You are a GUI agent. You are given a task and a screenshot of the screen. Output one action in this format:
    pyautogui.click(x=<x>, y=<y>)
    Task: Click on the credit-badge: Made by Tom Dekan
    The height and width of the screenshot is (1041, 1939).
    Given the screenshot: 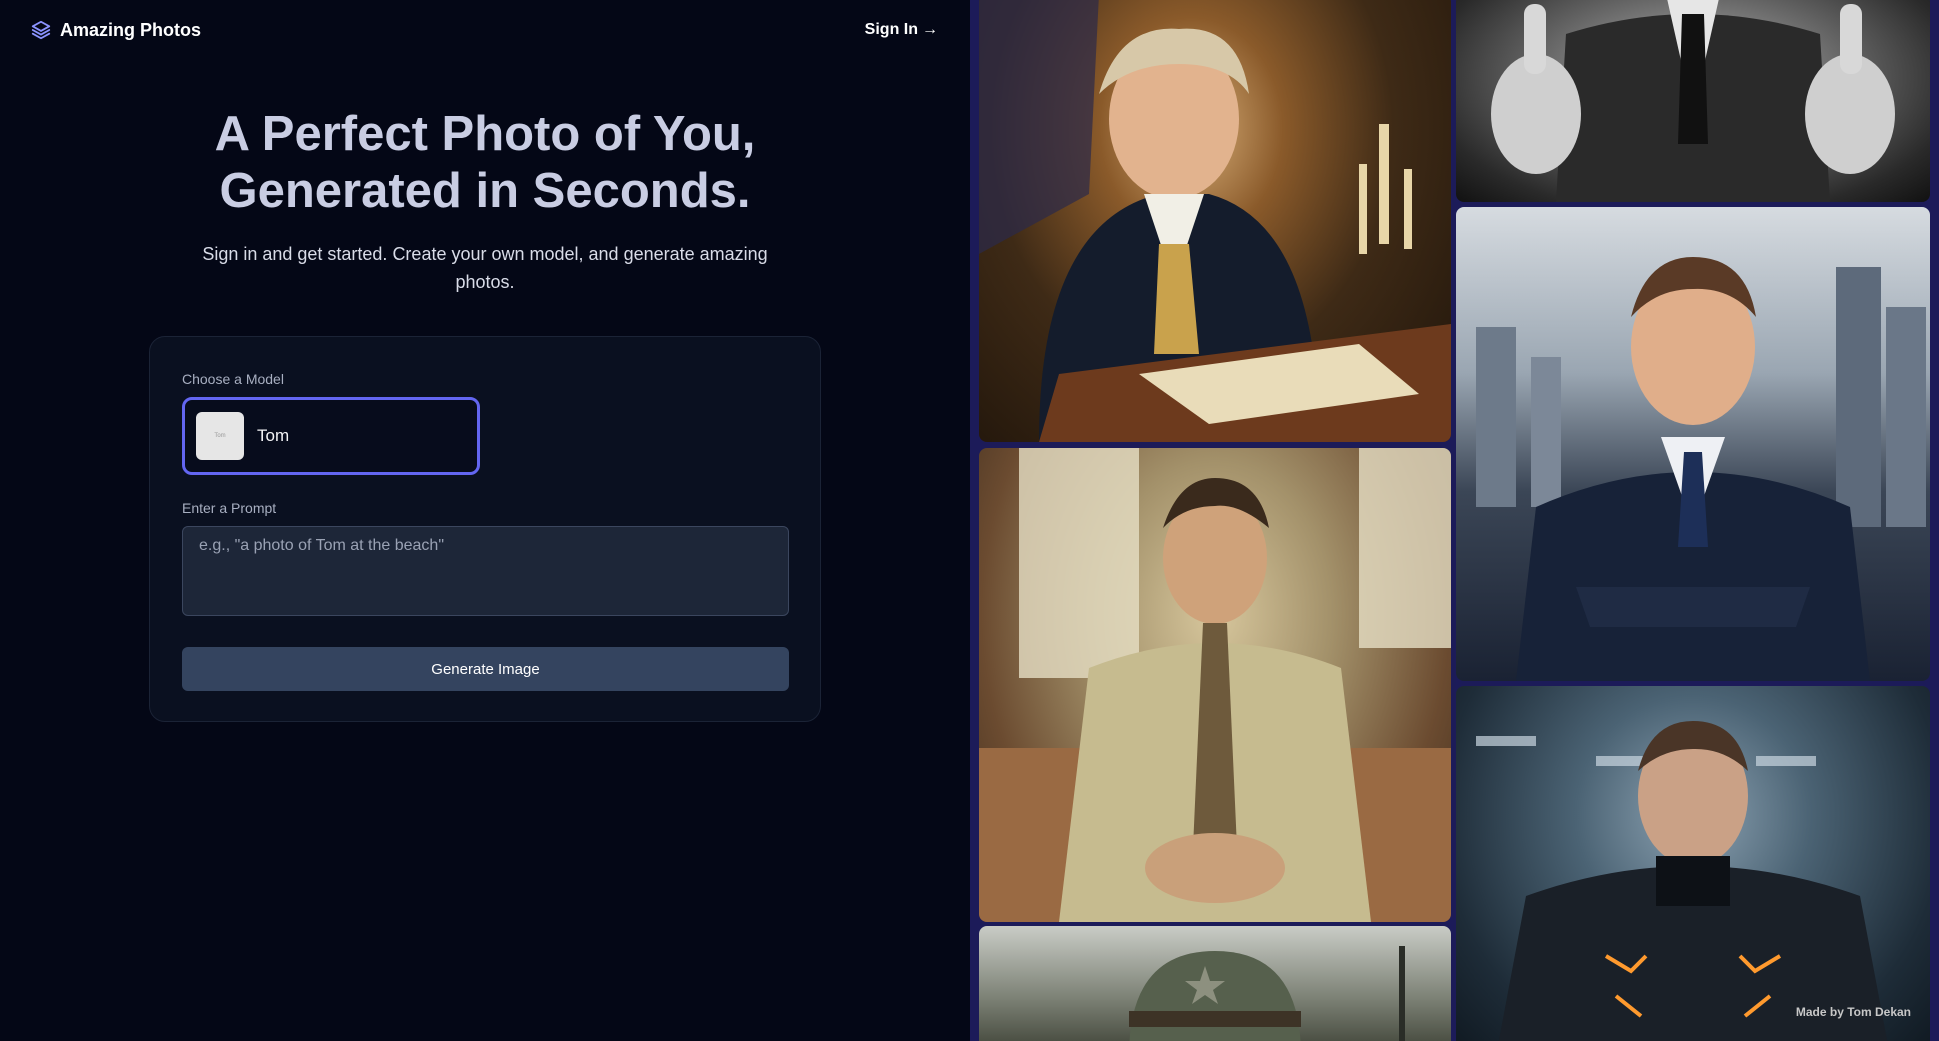 What is the action you would take?
    pyautogui.click(x=1853, y=1012)
    